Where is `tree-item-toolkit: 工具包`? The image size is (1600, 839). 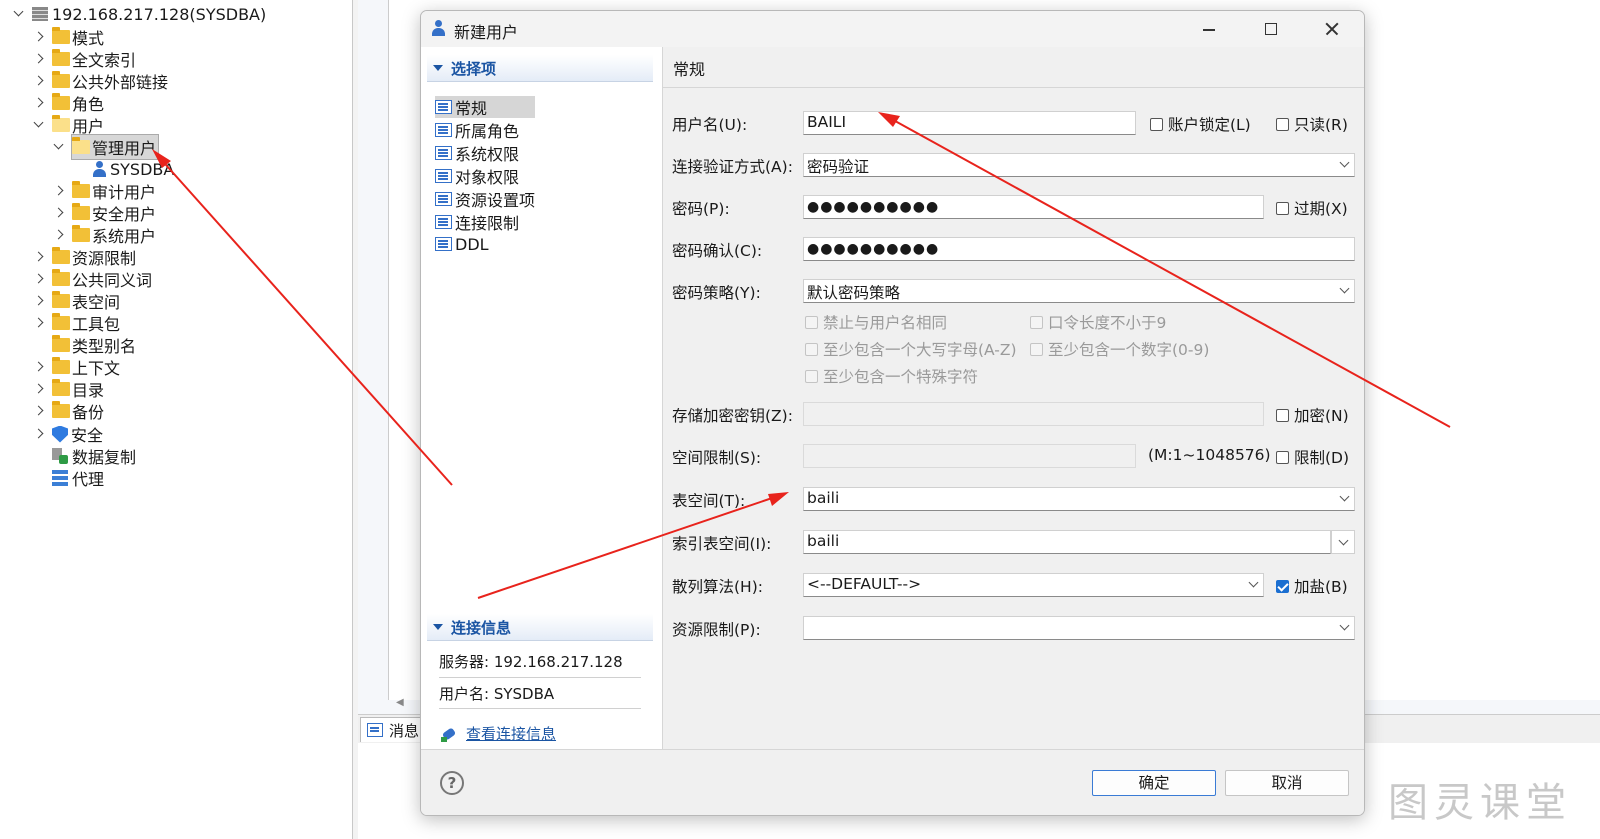
tree-item-toolkit: 工具包 is located at coordinates (76, 323).